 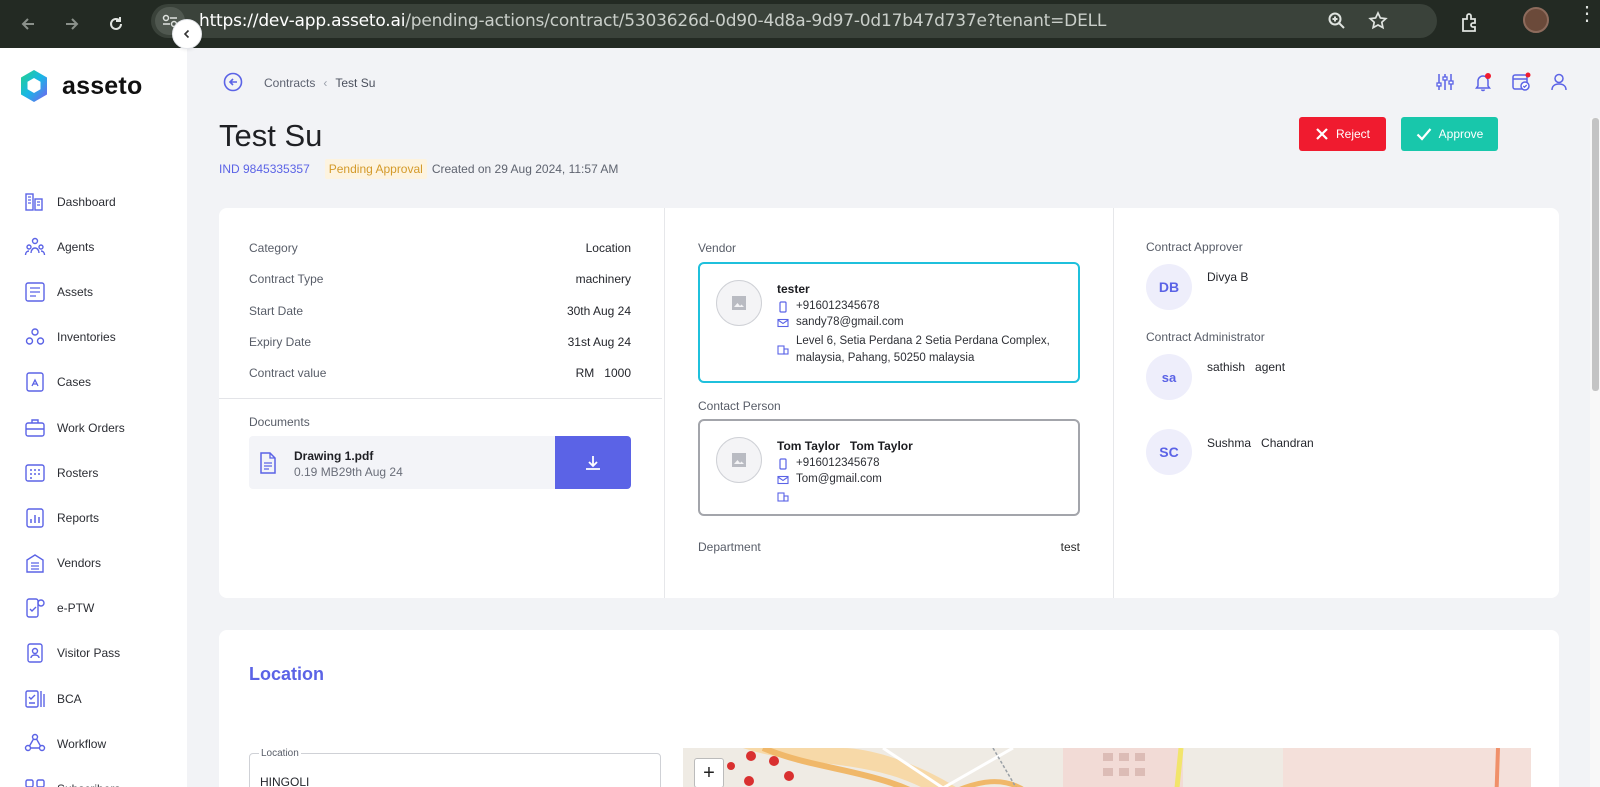 What do you see at coordinates (1587, 14) in the screenshot?
I see `browser-menu-icon: ⋮` at bounding box center [1587, 14].